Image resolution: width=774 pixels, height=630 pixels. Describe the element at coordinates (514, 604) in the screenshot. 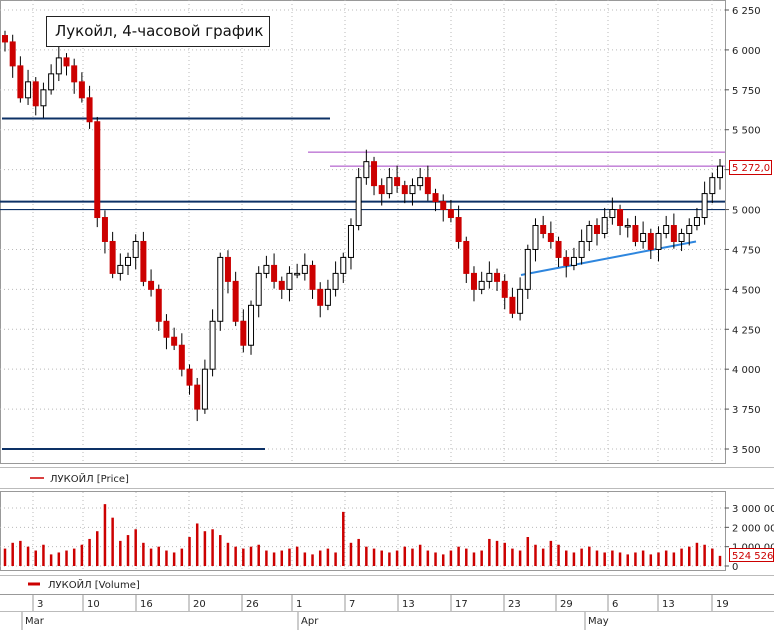

I see `date-tick-label: 23` at that location.